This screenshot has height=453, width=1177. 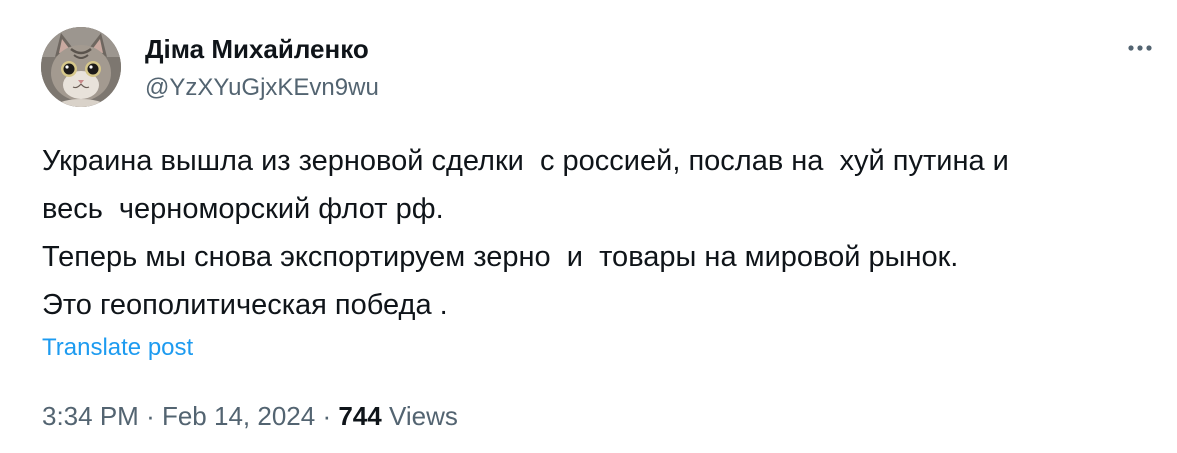 I want to click on author-display-name: Діма Михайленко, so click(x=257, y=49).